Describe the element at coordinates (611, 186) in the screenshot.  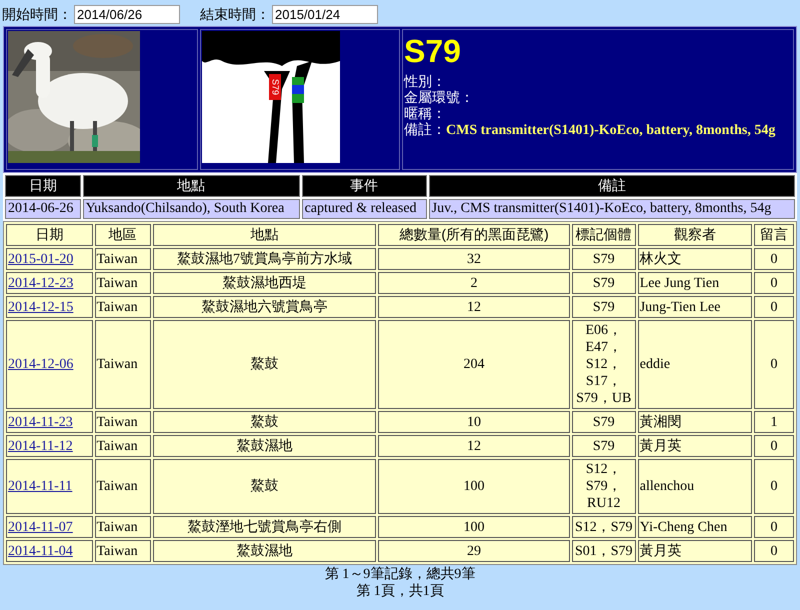
I see `column-header: 備註` at that location.